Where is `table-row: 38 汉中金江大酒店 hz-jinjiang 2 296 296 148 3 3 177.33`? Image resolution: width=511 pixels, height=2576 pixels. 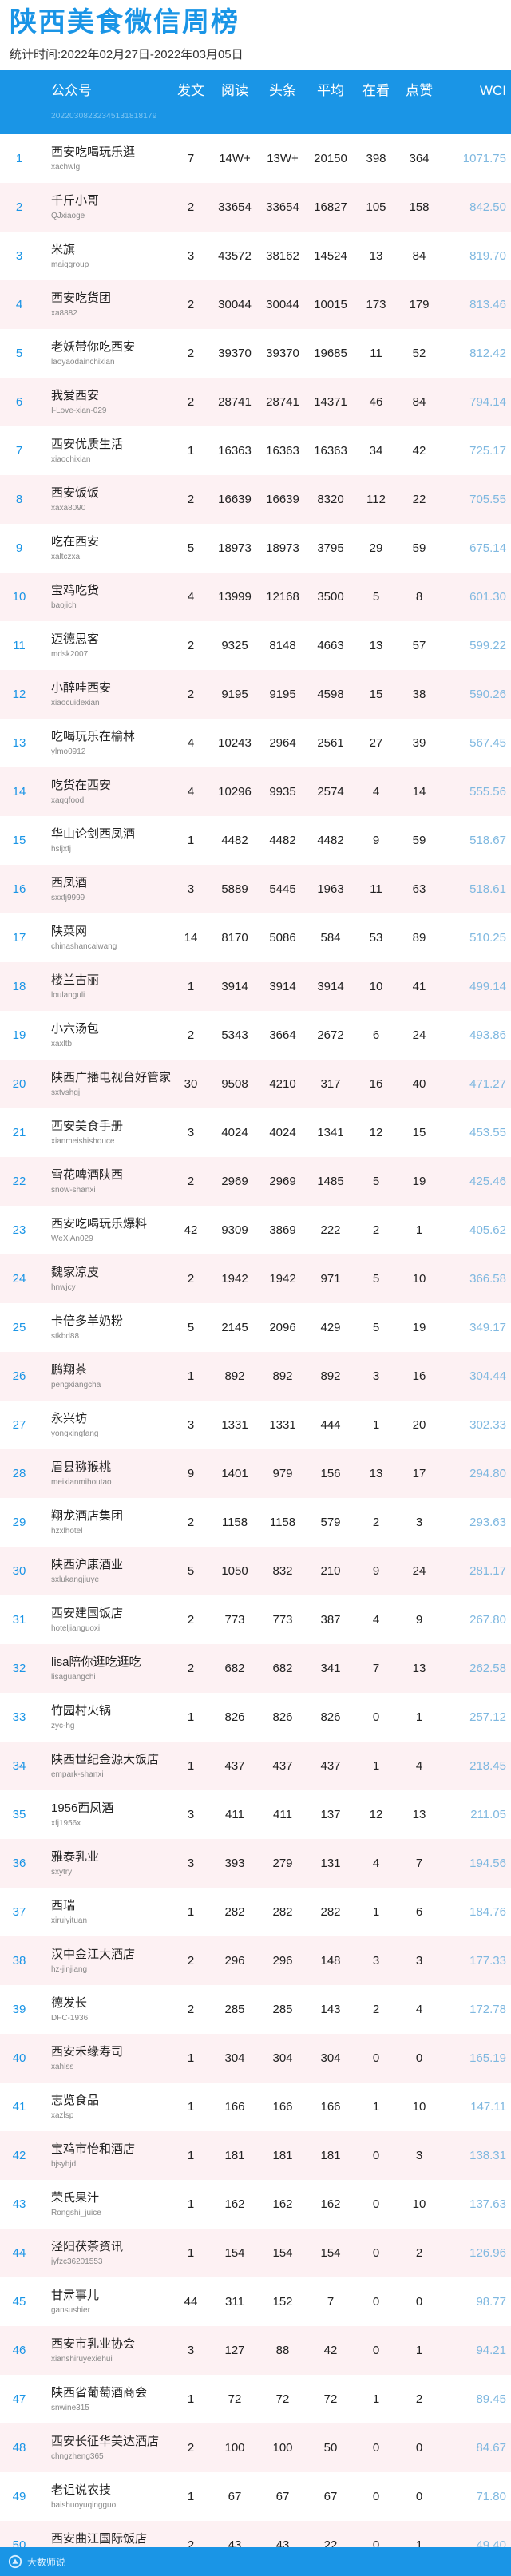
table-row: 38 汉中金江大酒店 hz-jinjiang 2 296 296 148 3 3 177.33 is located at coordinates (255, 1960).